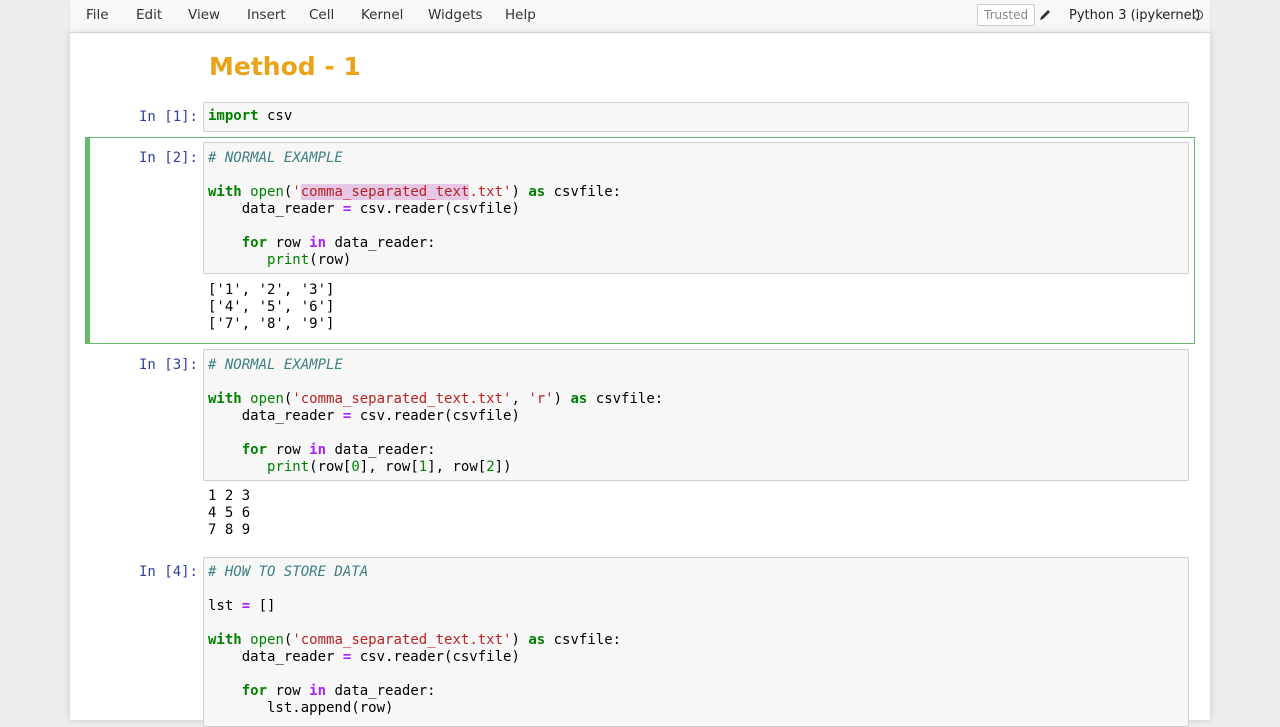  What do you see at coordinates (149, 15) in the screenshot?
I see `menu-edit: Edit` at bounding box center [149, 15].